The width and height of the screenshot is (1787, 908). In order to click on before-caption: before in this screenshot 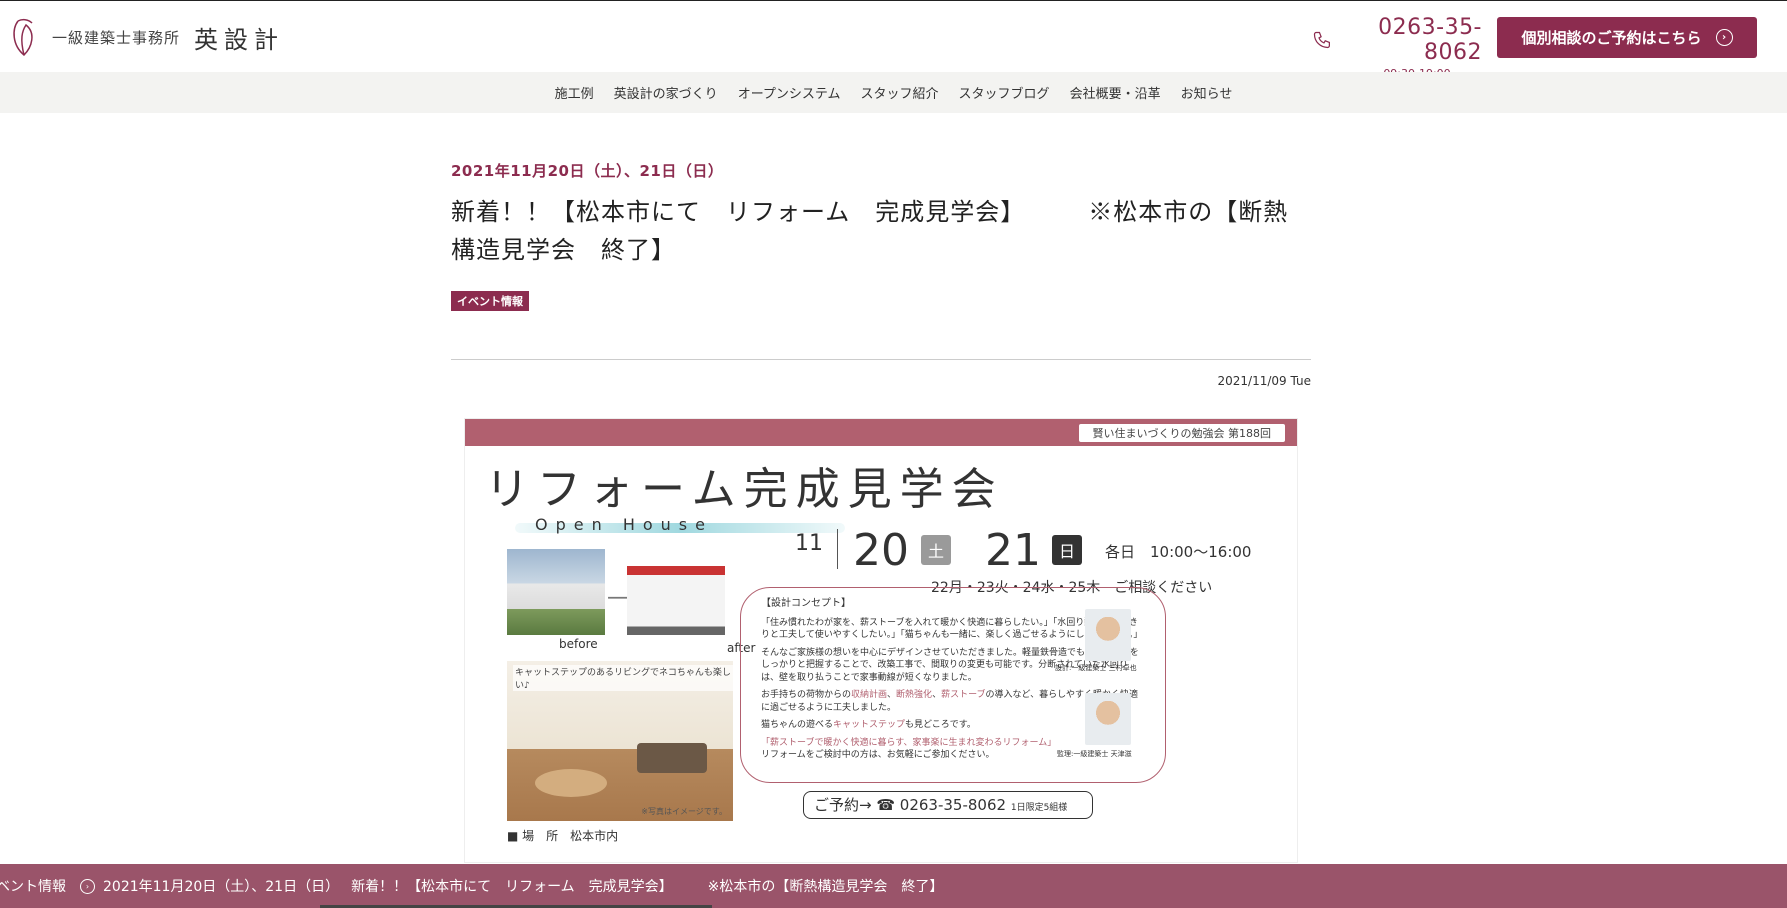, I will do `click(578, 644)`.